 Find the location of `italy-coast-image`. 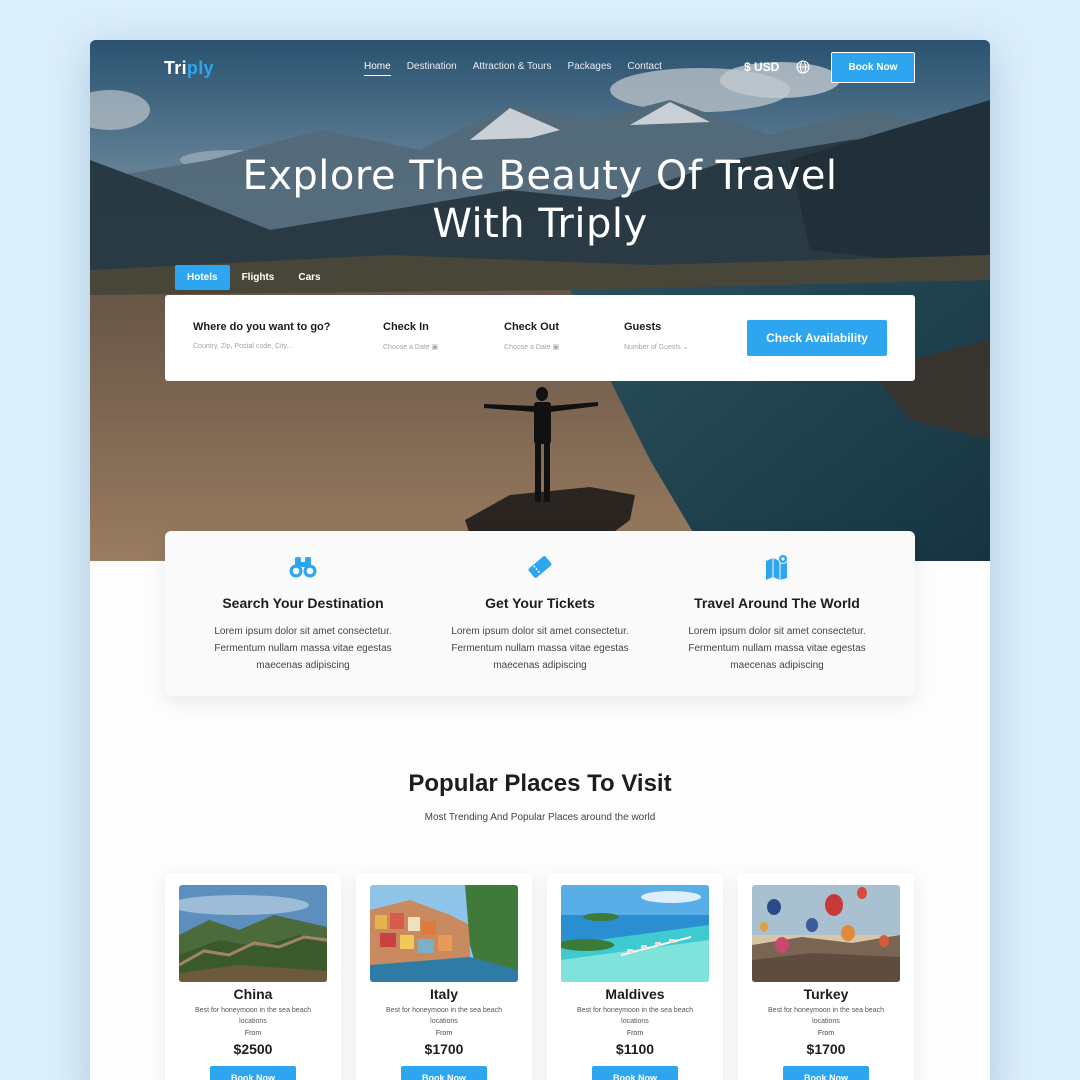

italy-coast-image is located at coordinates (444, 933).